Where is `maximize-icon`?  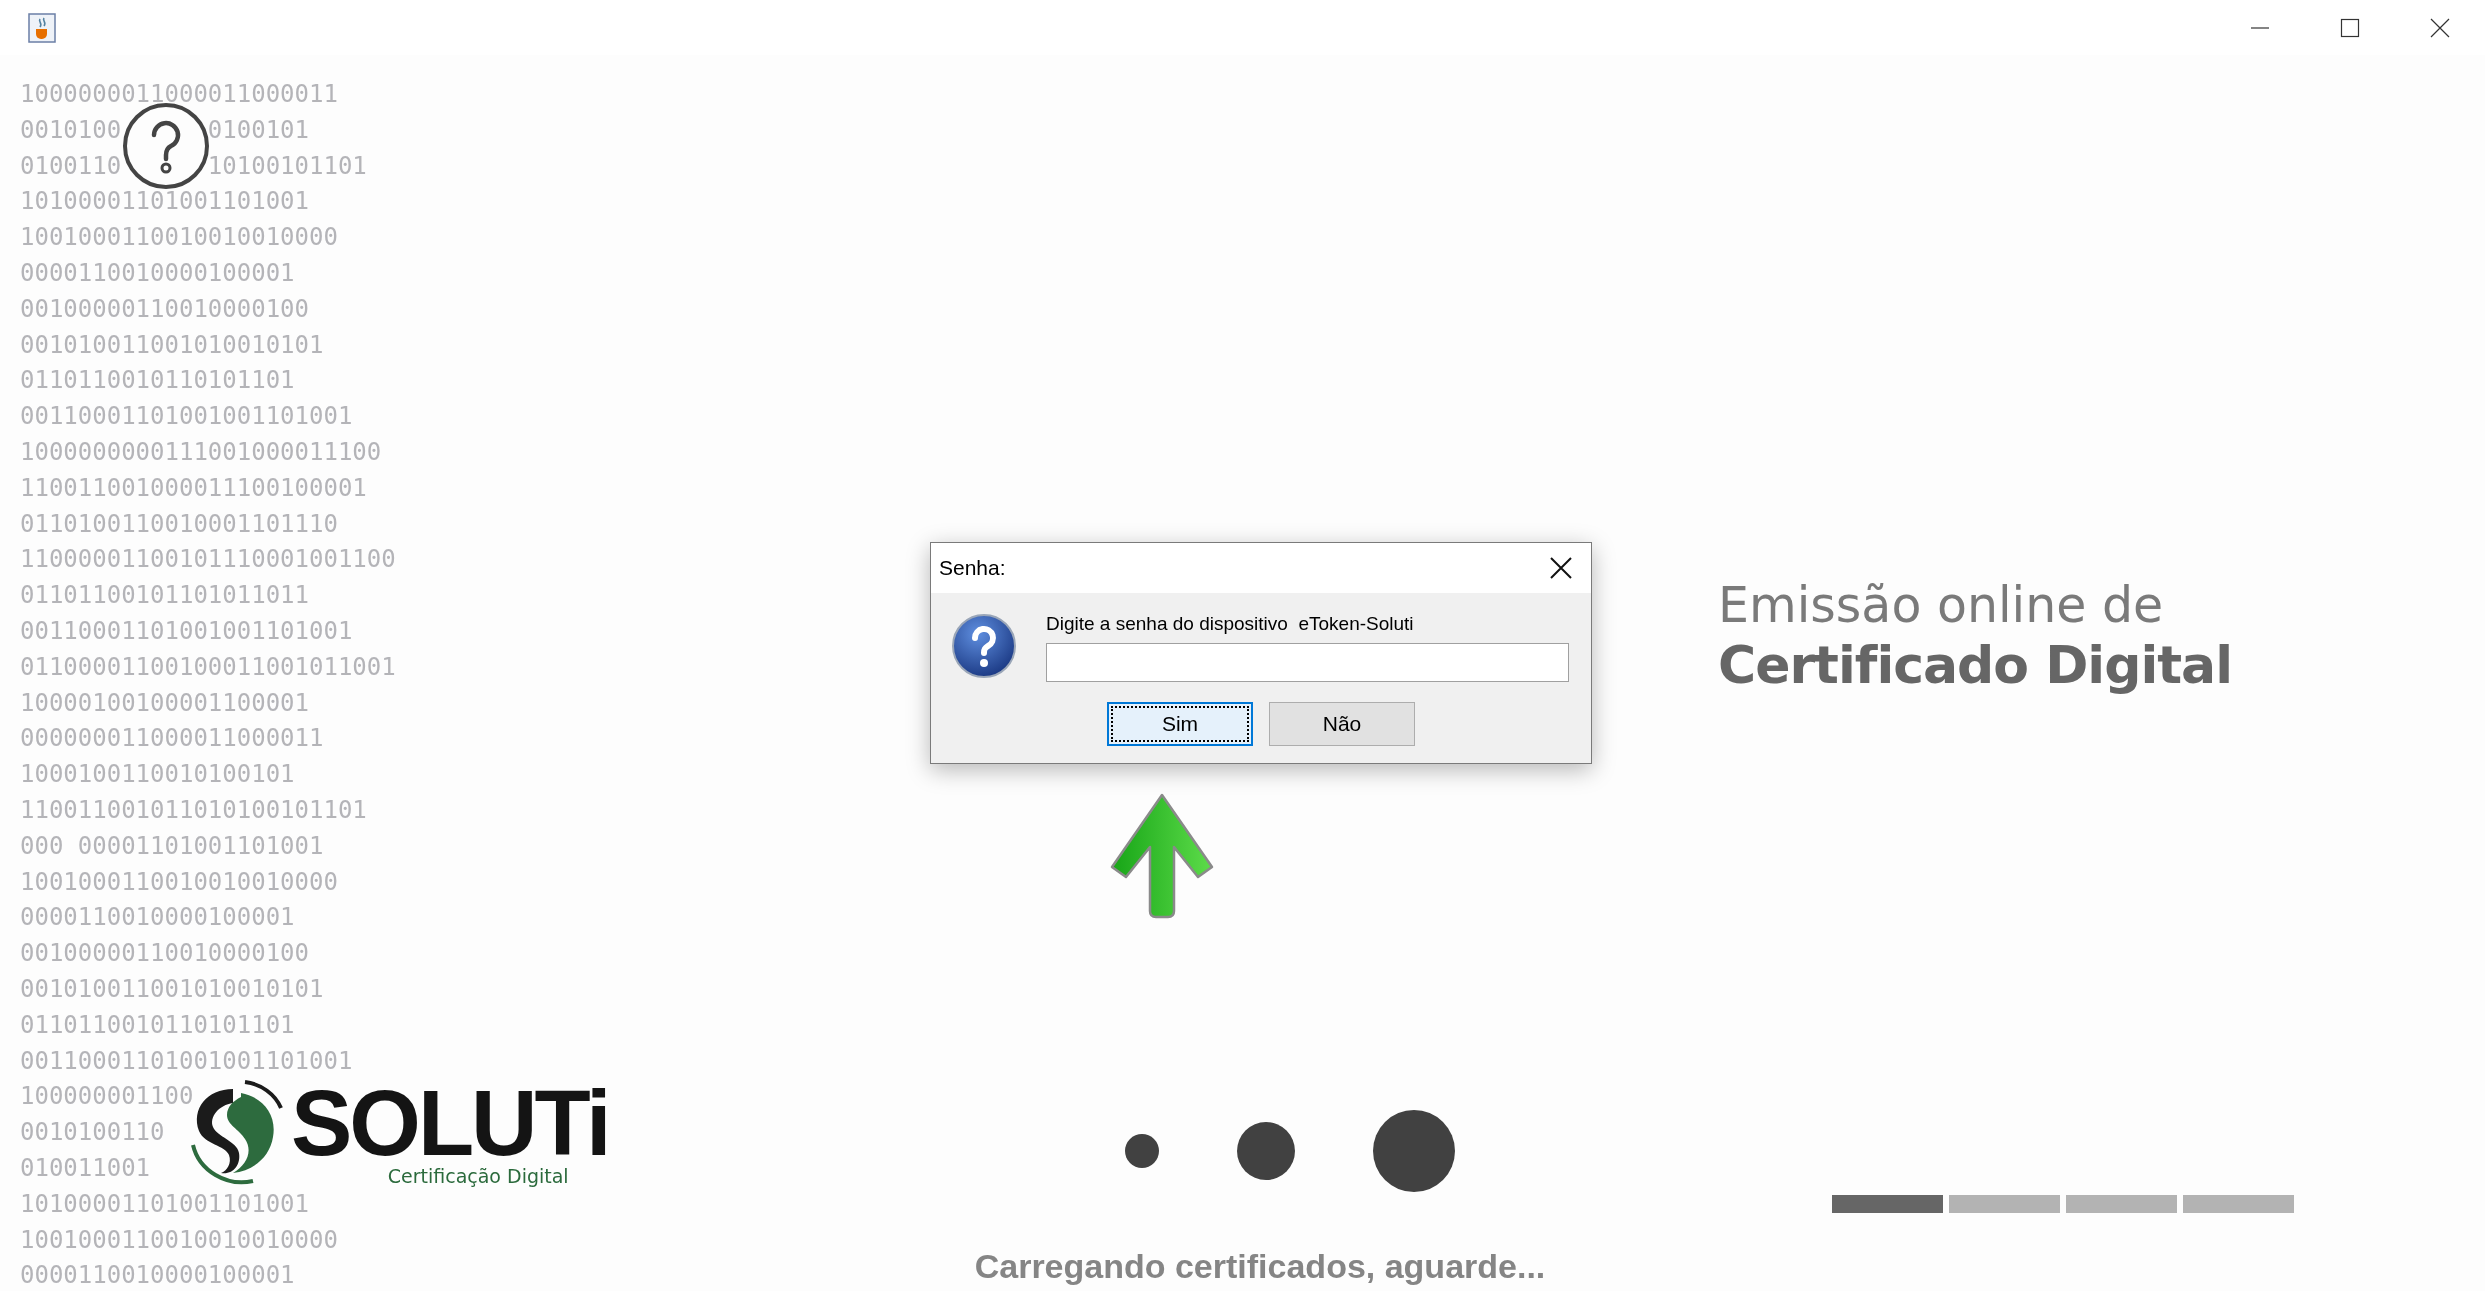 maximize-icon is located at coordinates (2350, 27).